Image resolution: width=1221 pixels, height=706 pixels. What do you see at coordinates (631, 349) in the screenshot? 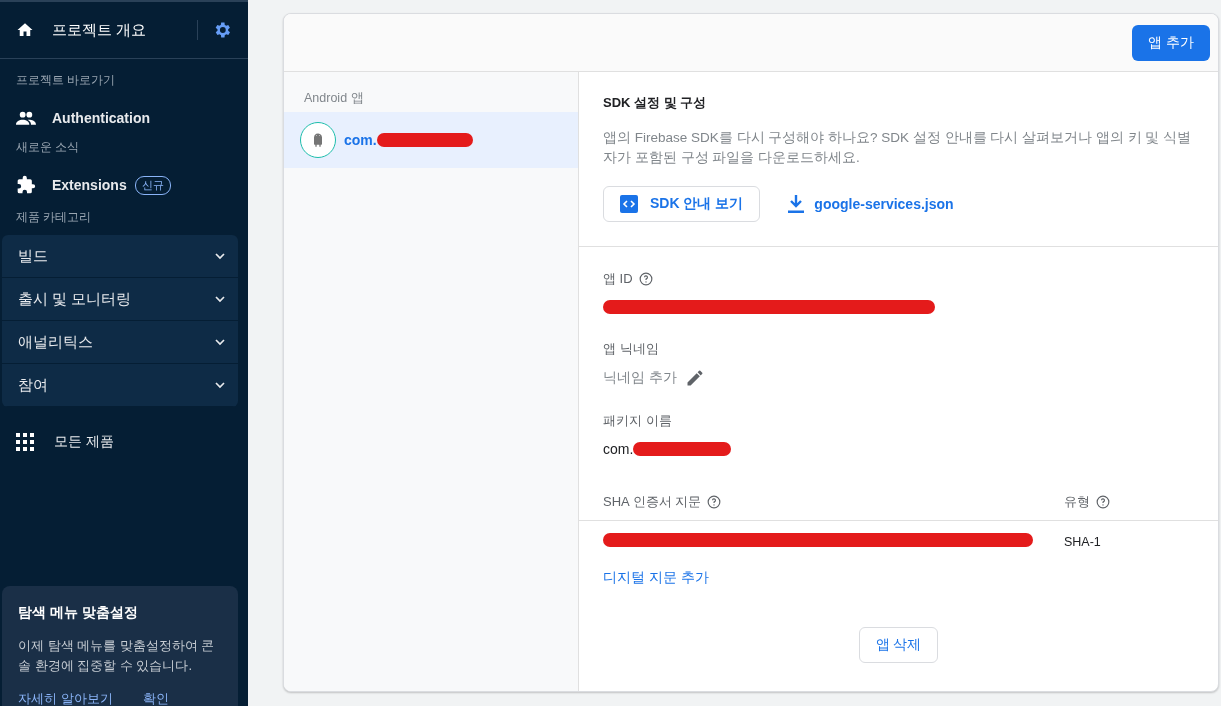
I see `field-label: 앱 닉네임` at bounding box center [631, 349].